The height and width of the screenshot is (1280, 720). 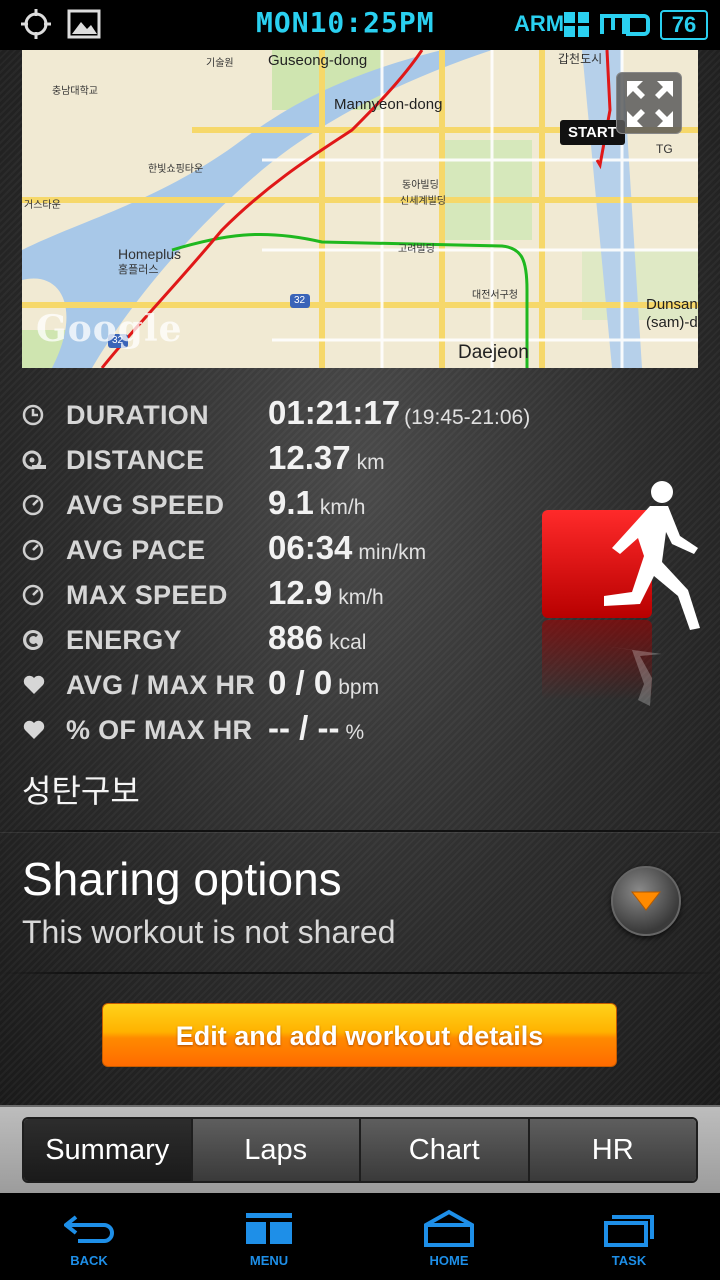 What do you see at coordinates (33, 415) in the screenshot?
I see `clock-icon` at bounding box center [33, 415].